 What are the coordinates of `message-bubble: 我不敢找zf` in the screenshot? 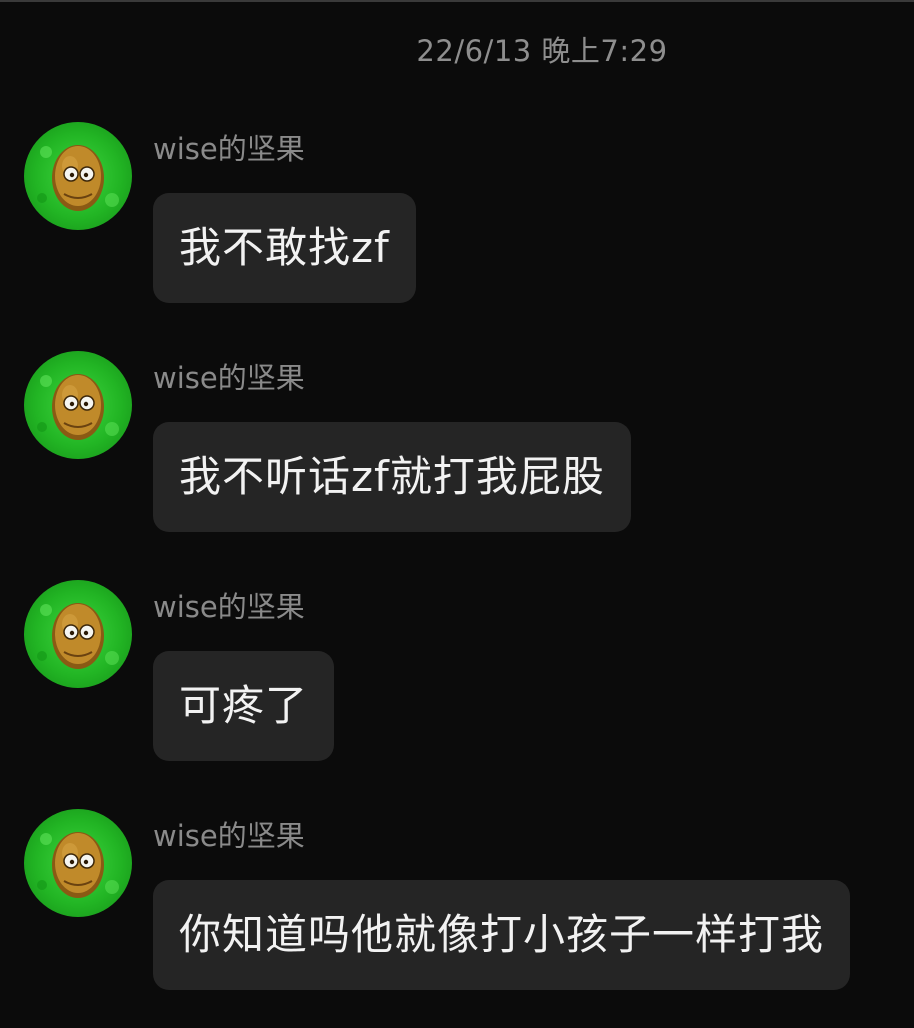 It's located at (284, 248).